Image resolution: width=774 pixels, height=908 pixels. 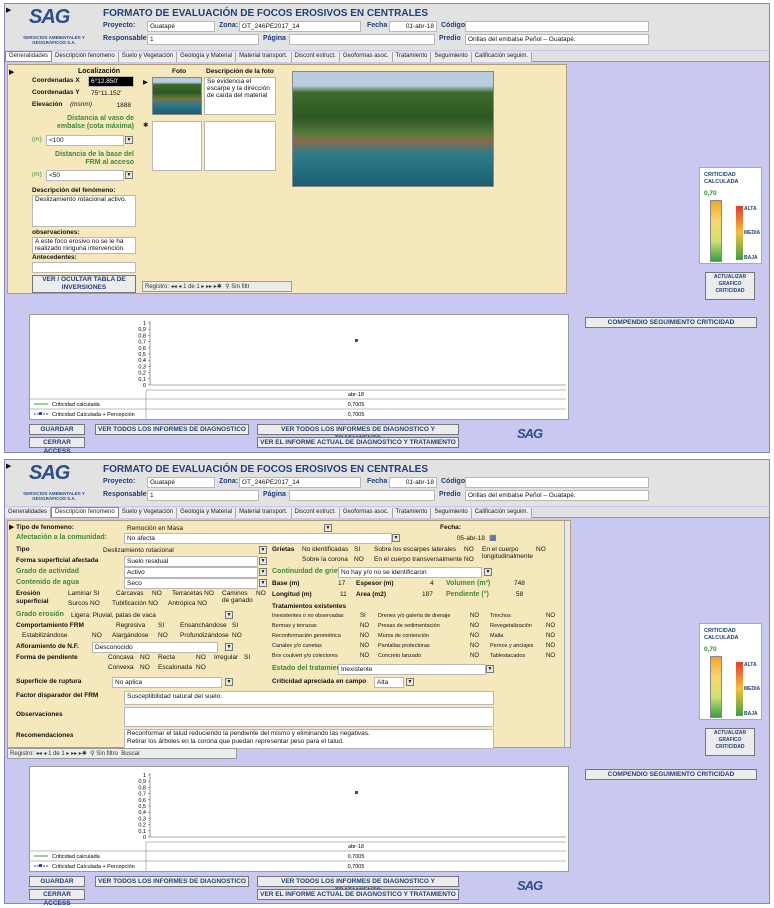 What do you see at coordinates (157, 593) in the screenshot?
I see `carcavas-value: NO` at bounding box center [157, 593].